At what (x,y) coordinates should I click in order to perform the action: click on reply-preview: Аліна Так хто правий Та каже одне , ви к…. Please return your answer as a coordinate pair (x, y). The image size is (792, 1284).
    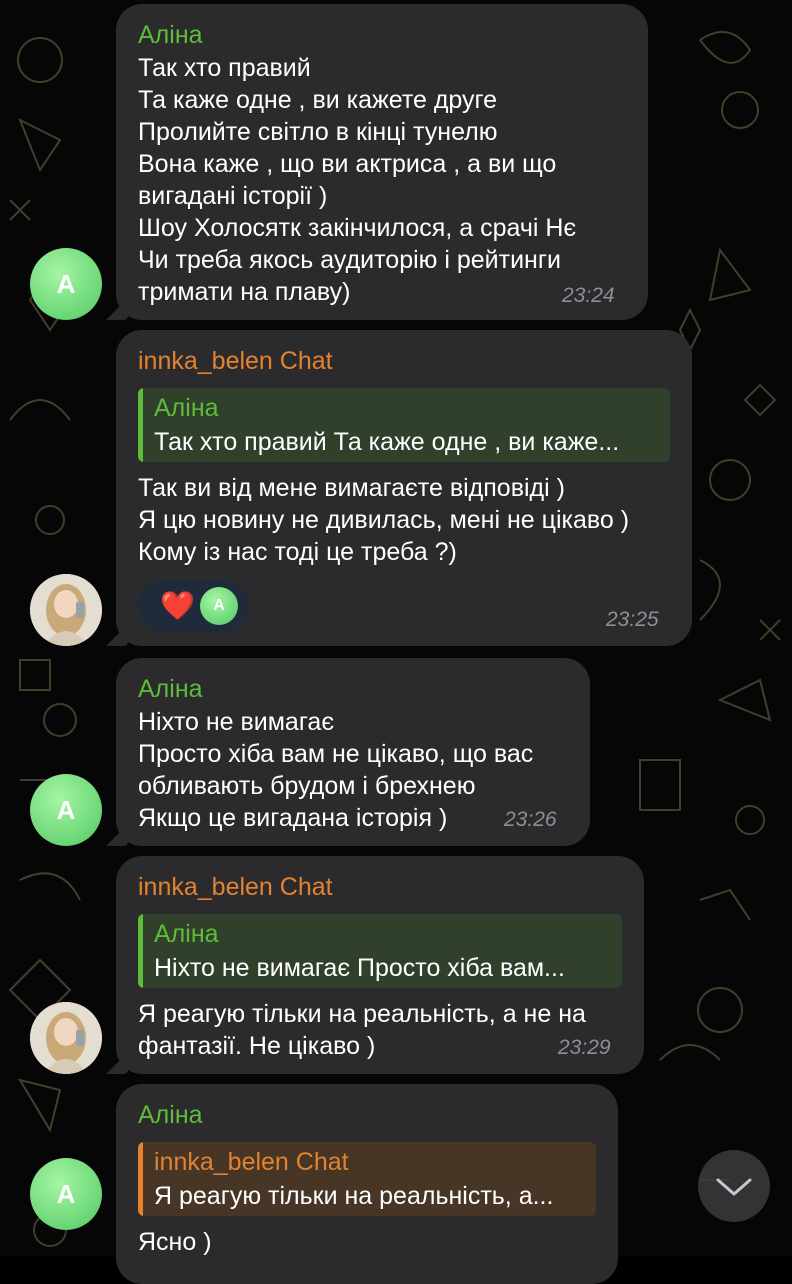
    Looking at the image, I should click on (404, 425).